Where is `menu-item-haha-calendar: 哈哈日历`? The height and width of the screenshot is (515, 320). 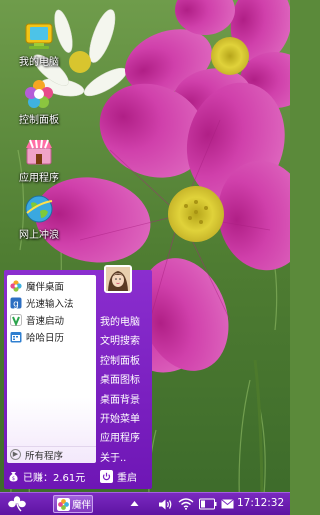
menu-item-haha-calendar: 哈哈日历 is located at coordinates (51, 336).